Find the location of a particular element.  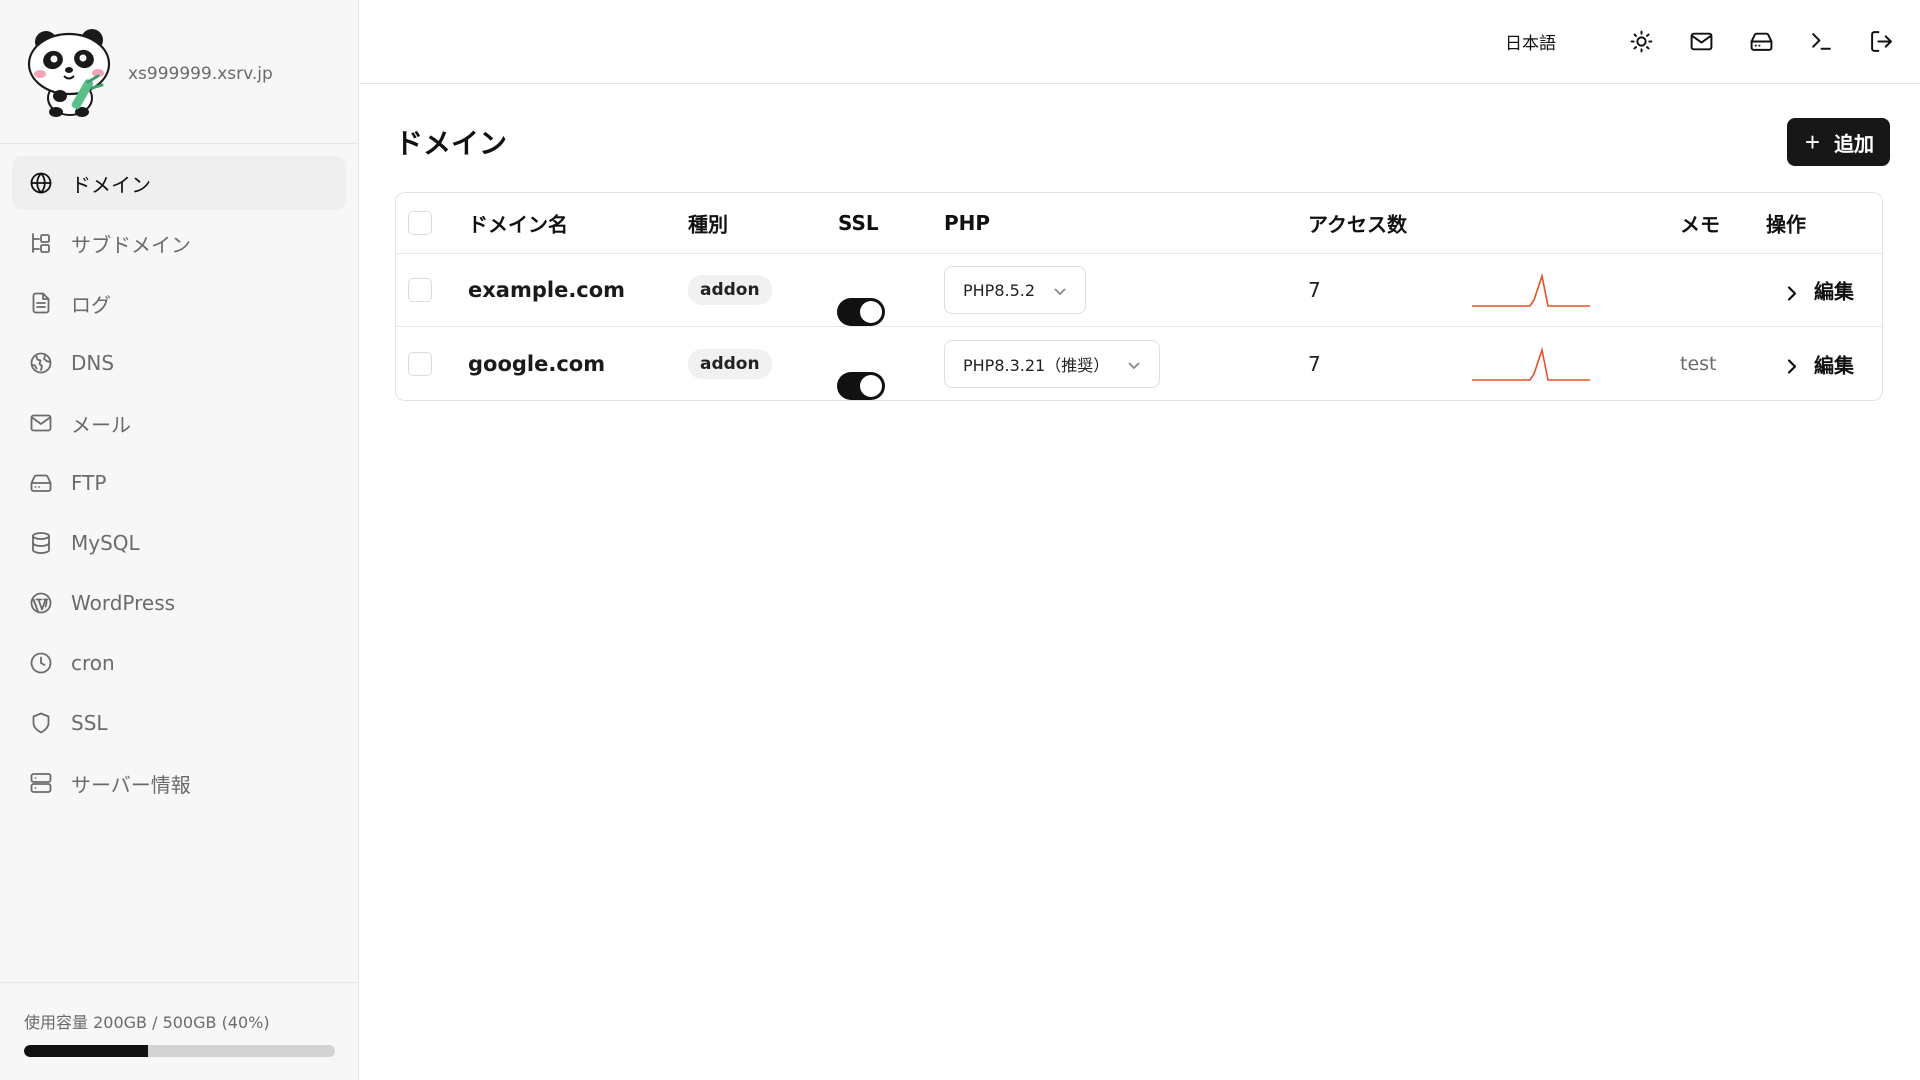

sidebar-item-dns: DNS is located at coordinates (179, 363).